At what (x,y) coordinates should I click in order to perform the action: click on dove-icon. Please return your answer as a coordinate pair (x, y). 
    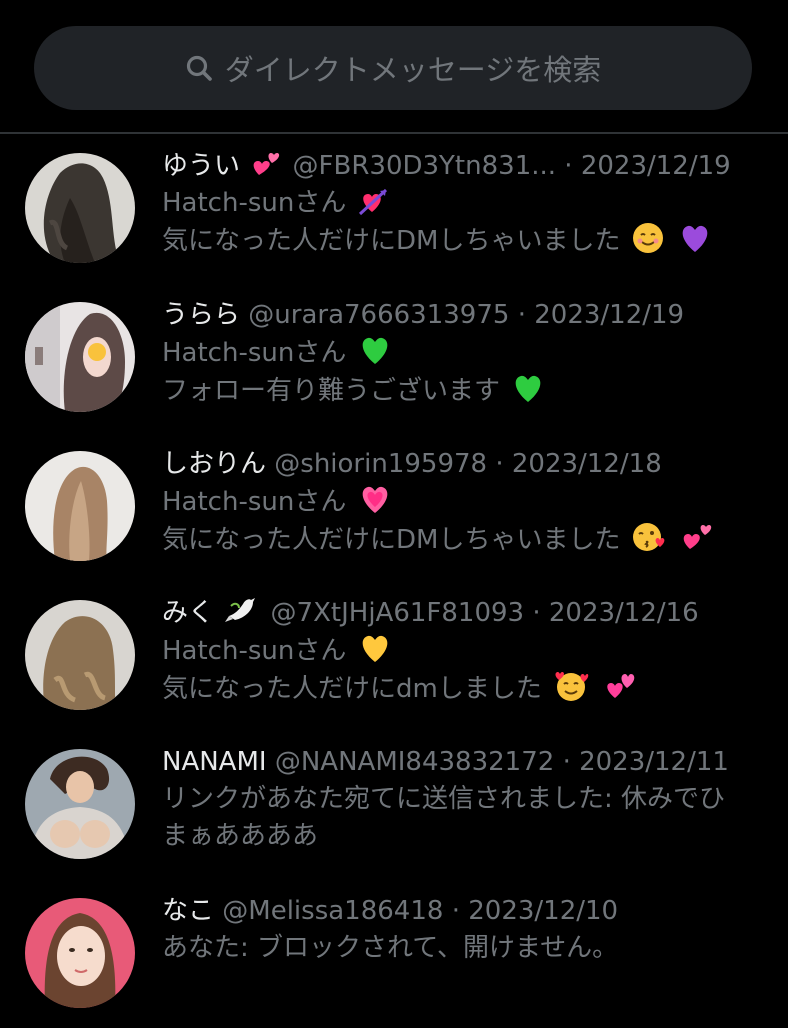
    Looking at the image, I should click on (240, 610).